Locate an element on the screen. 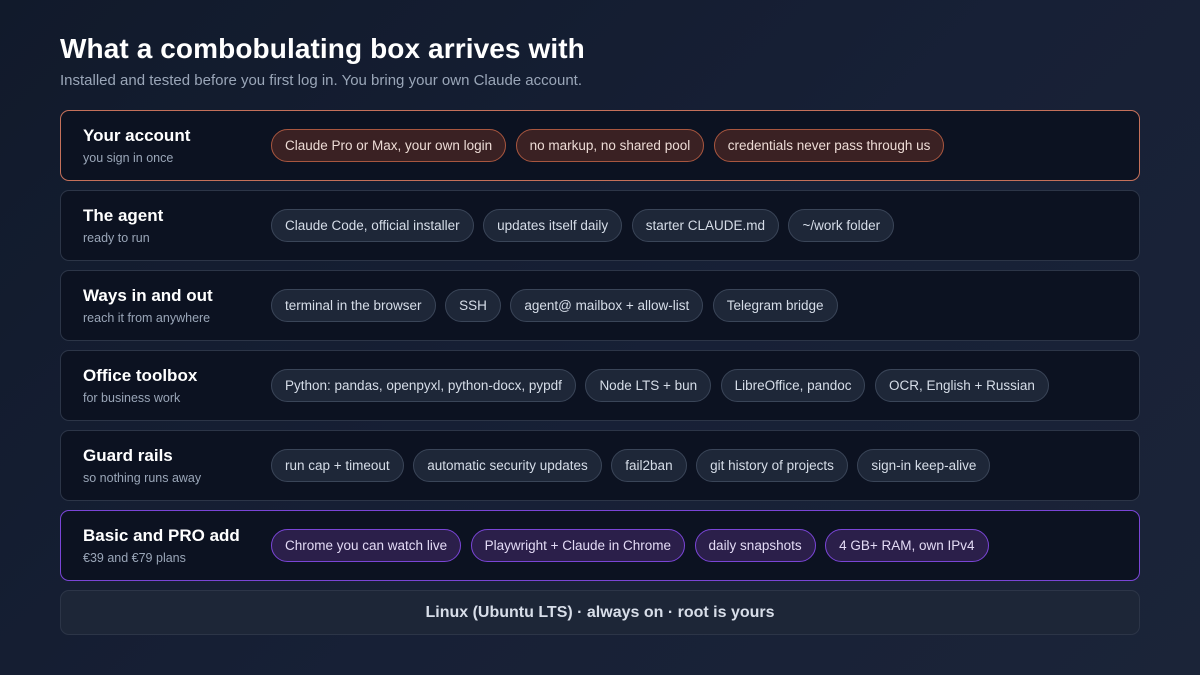  feature-chip: Claude Pro or Max, your own login is located at coordinates (389, 145).